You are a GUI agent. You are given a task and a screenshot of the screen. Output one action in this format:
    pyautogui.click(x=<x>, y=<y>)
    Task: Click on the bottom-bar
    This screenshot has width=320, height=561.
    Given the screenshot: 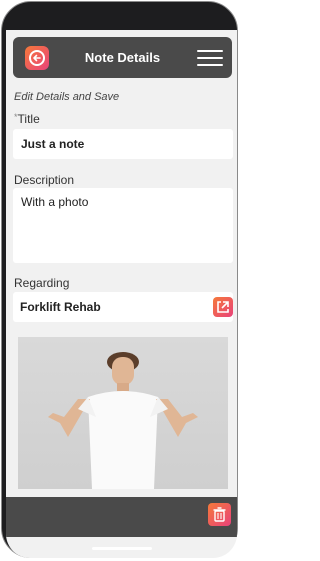 What is the action you would take?
    pyautogui.click(x=121, y=517)
    